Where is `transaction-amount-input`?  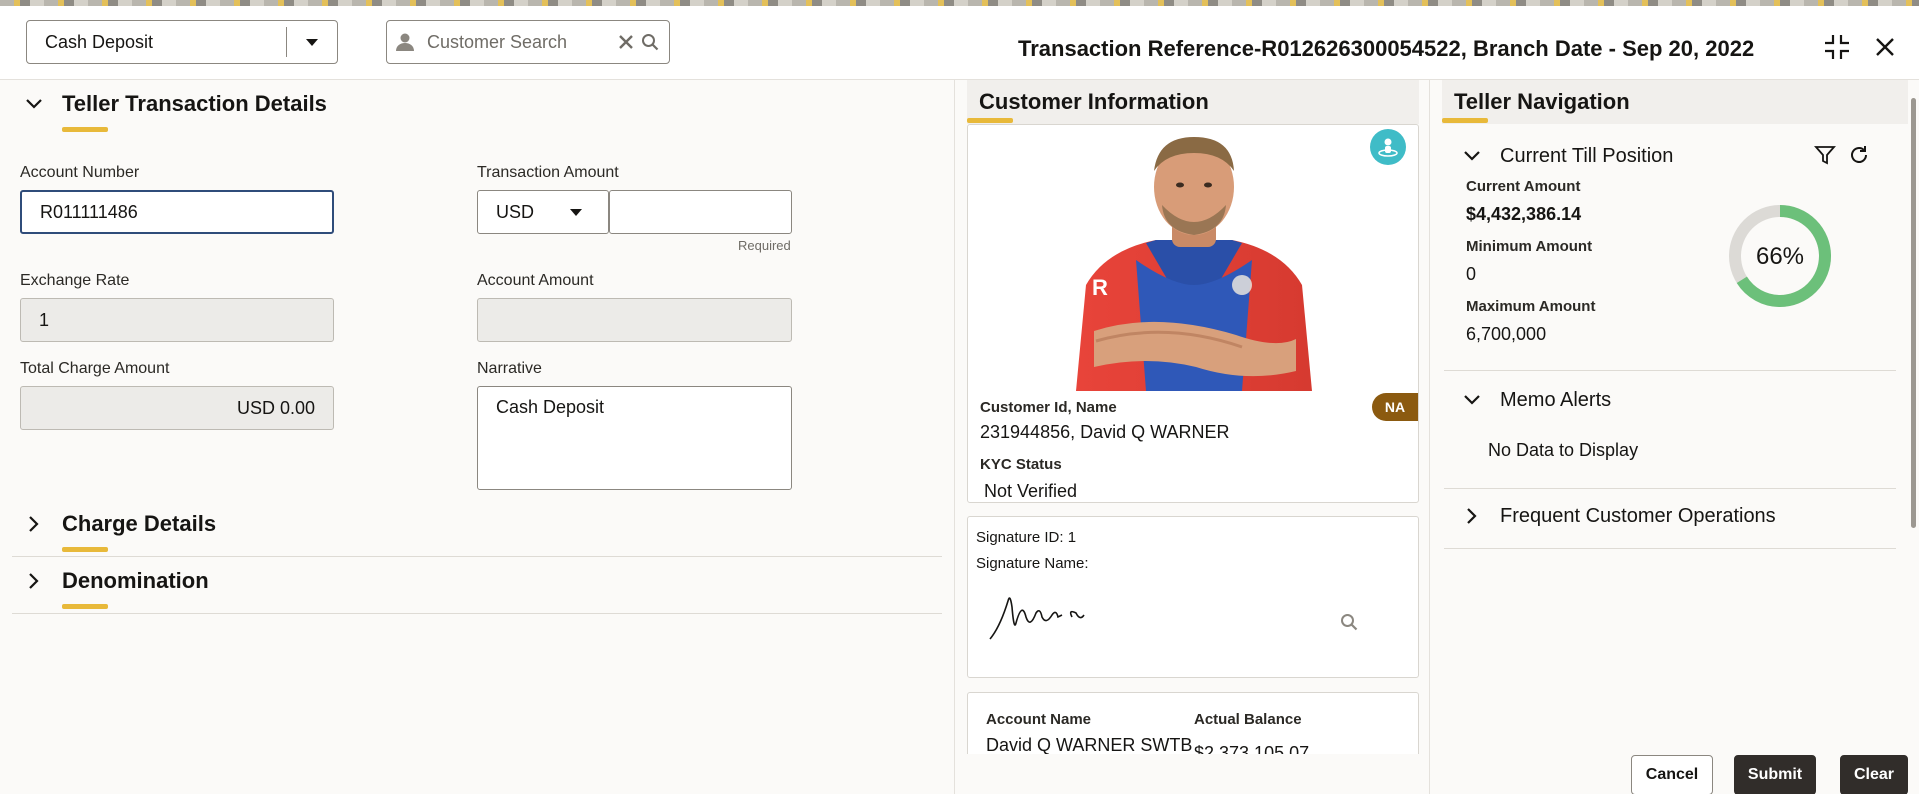 transaction-amount-input is located at coordinates (700, 212).